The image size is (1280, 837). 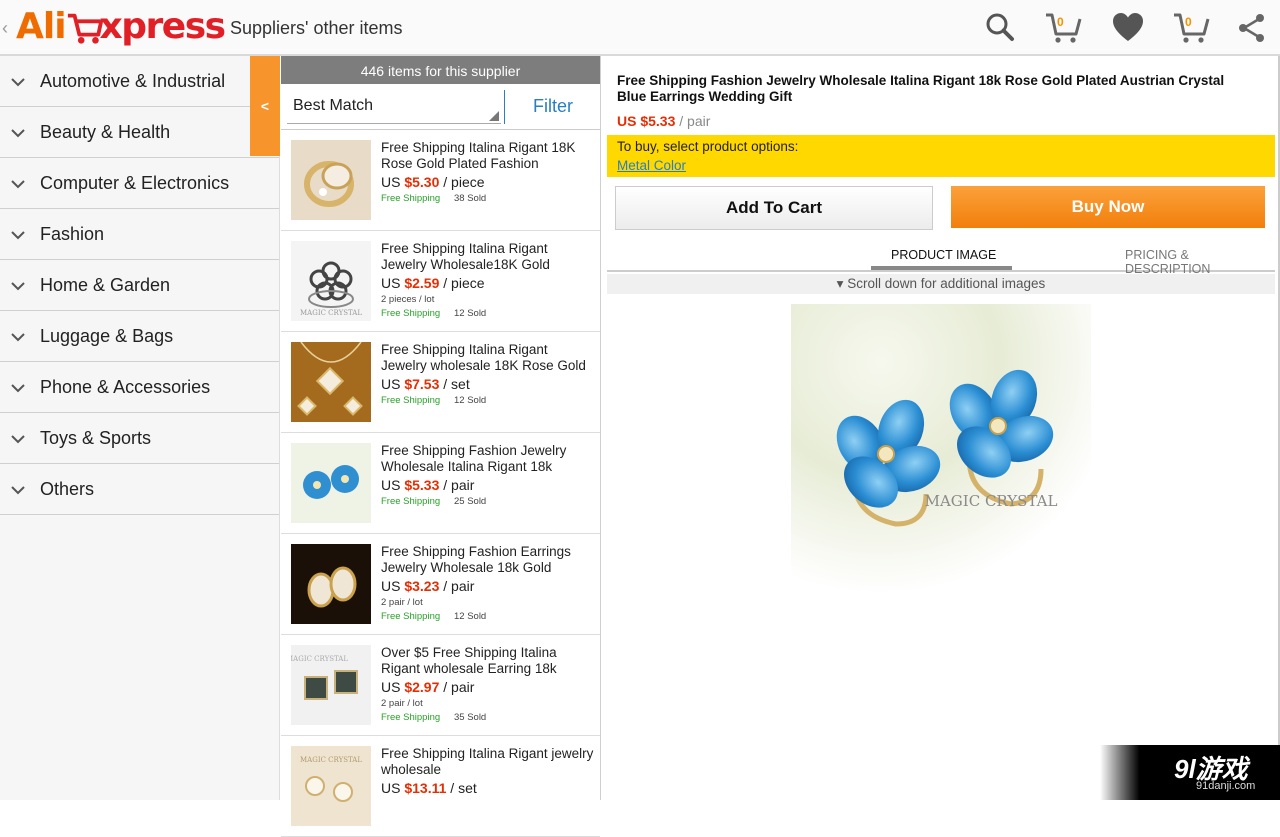 I want to click on category-item-home-garden: Home & Garden, so click(x=139, y=285).